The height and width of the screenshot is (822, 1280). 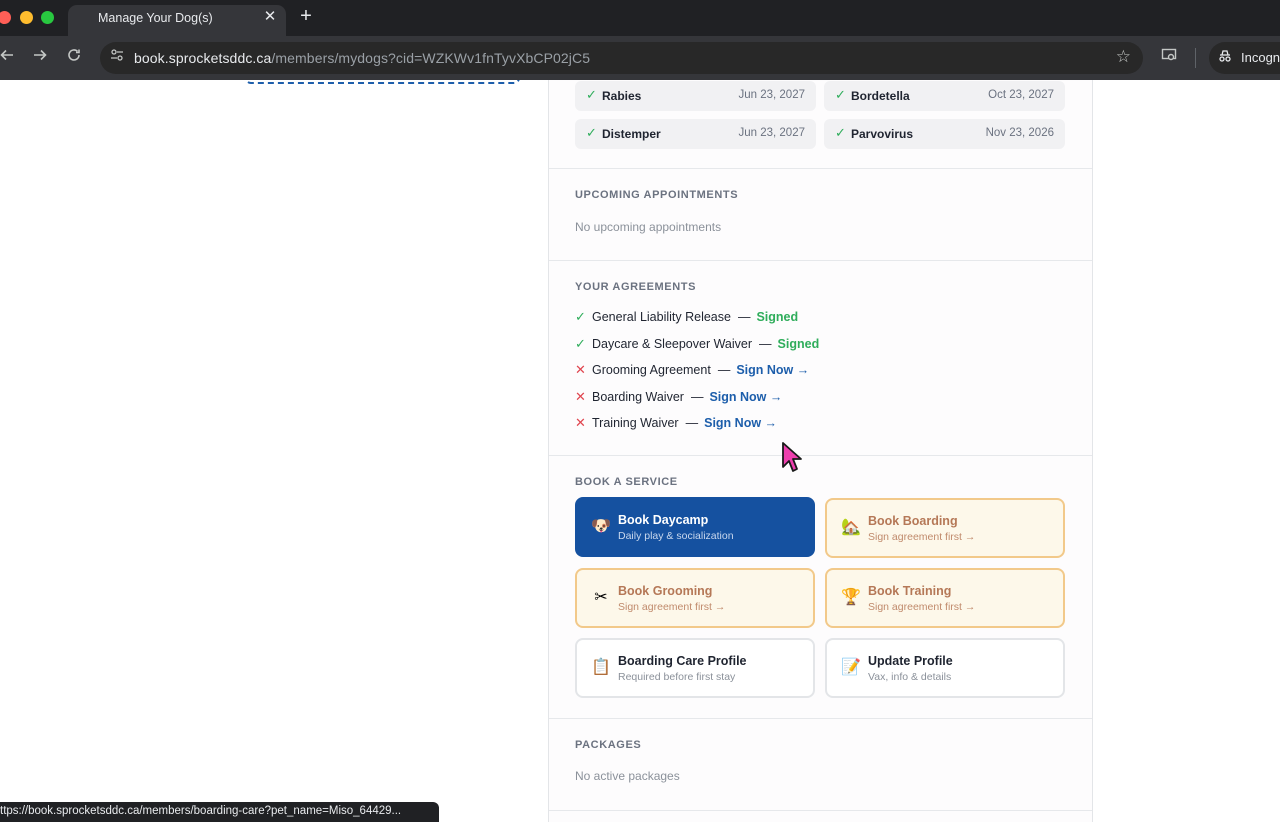 What do you see at coordinates (601, 597) in the screenshot?
I see `scissors-icon: ✂` at bounding box center [601, 597].